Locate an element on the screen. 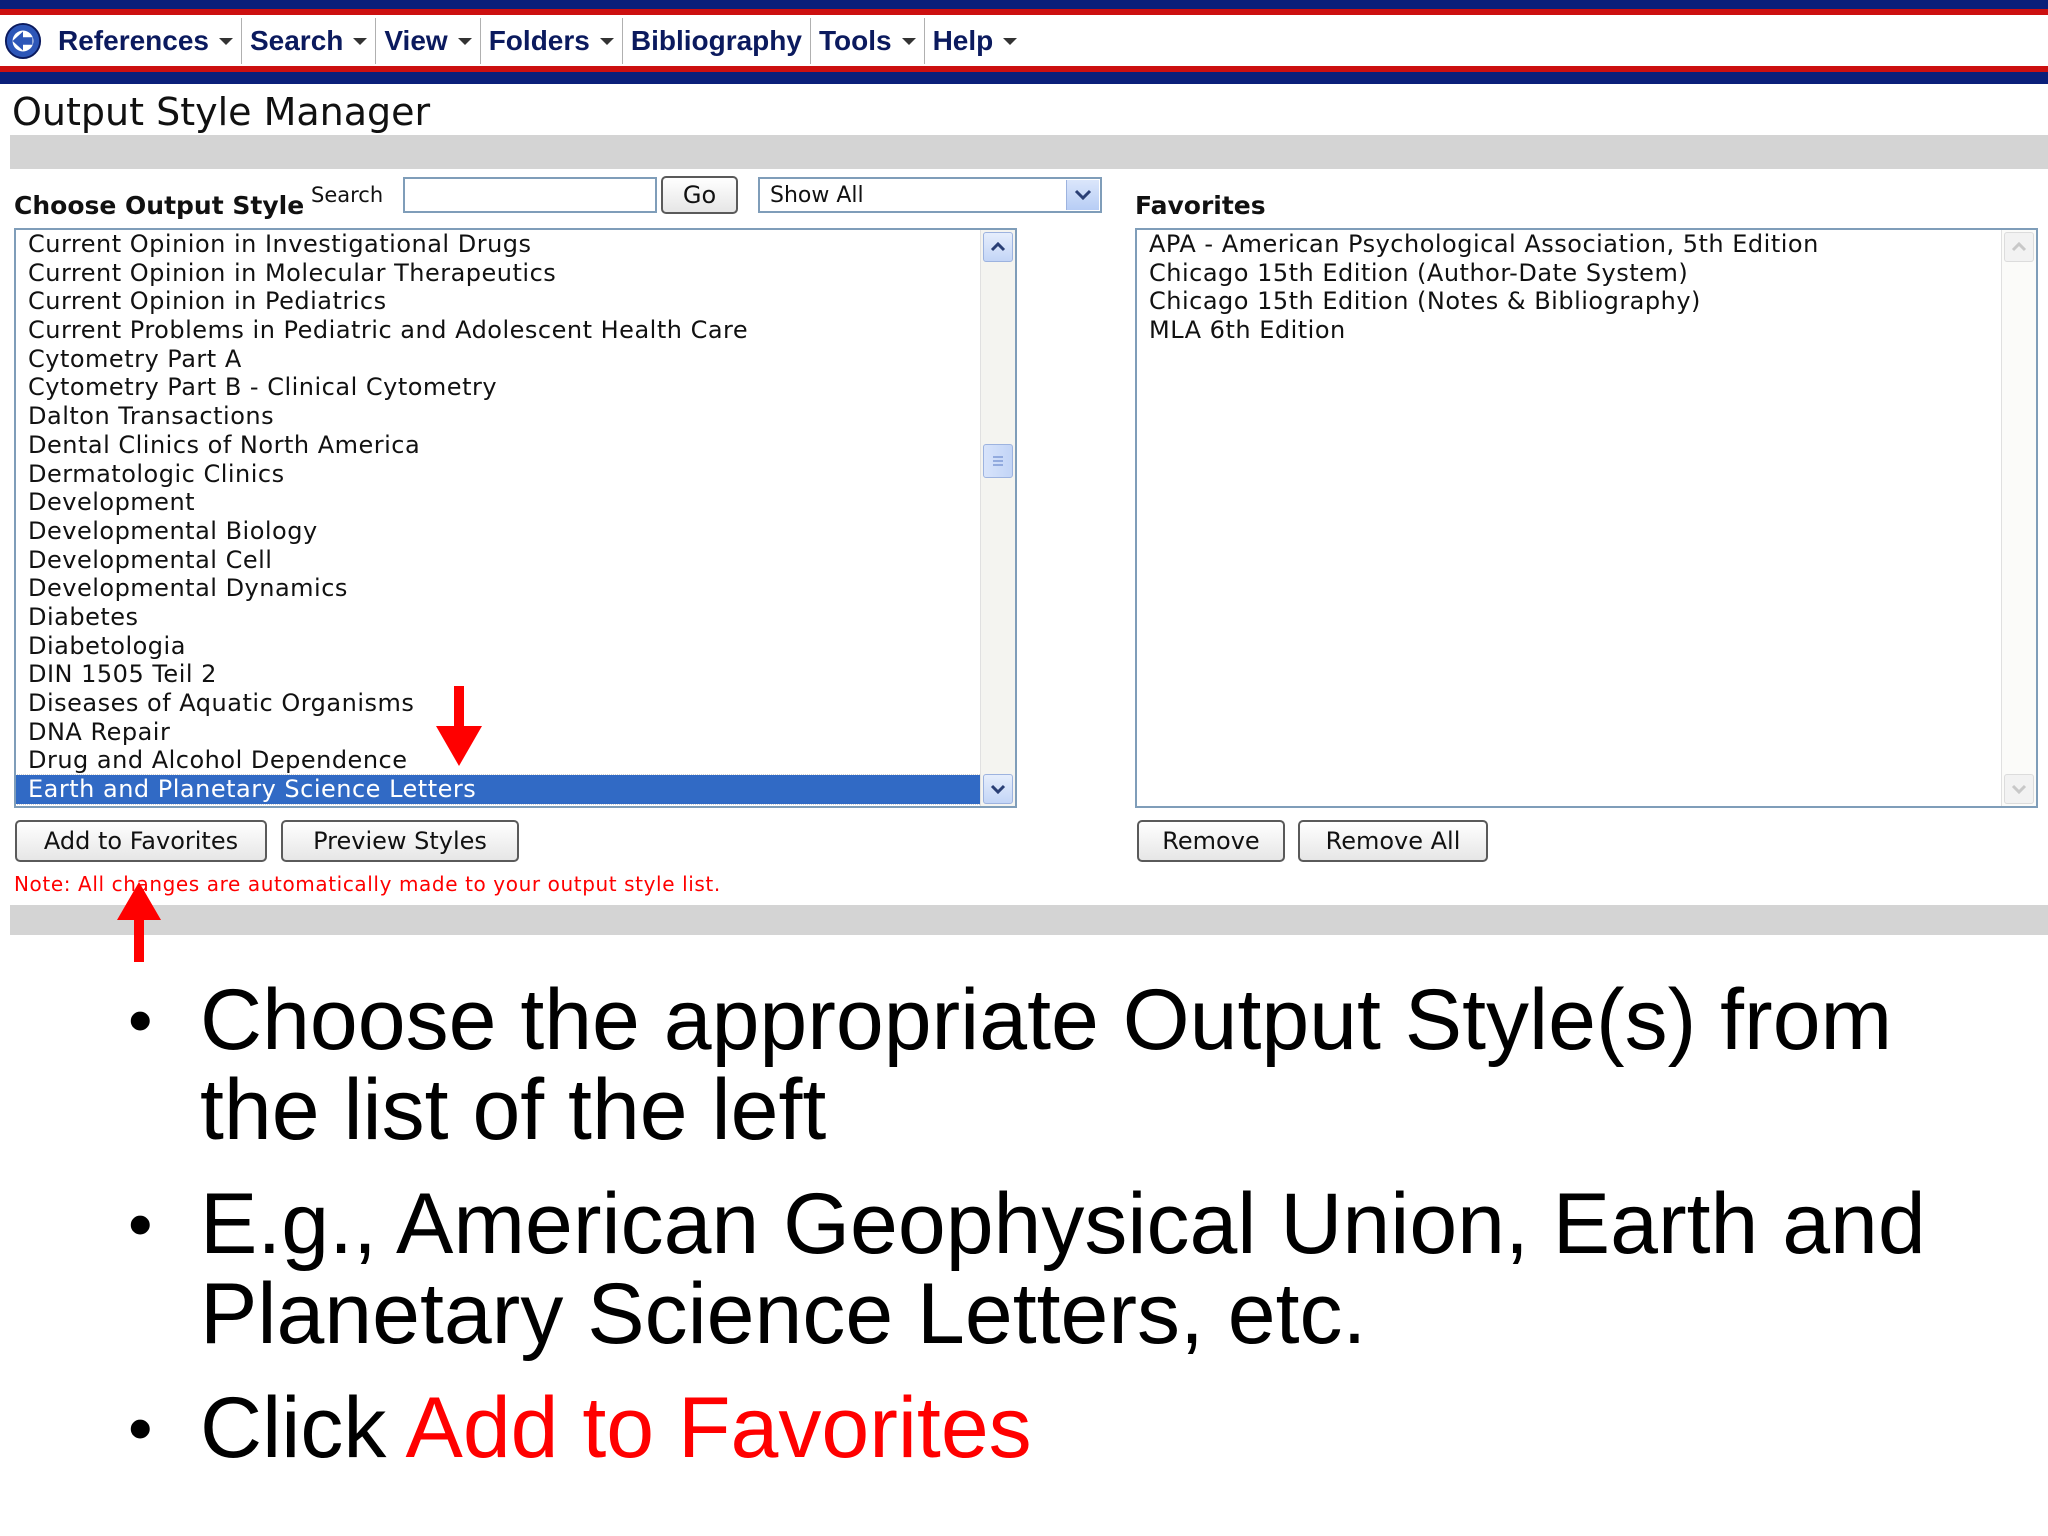 Image resolution: width=2048 pixels, height=1536 pixels. app-logo-icon is located at coordinates (23, 41).